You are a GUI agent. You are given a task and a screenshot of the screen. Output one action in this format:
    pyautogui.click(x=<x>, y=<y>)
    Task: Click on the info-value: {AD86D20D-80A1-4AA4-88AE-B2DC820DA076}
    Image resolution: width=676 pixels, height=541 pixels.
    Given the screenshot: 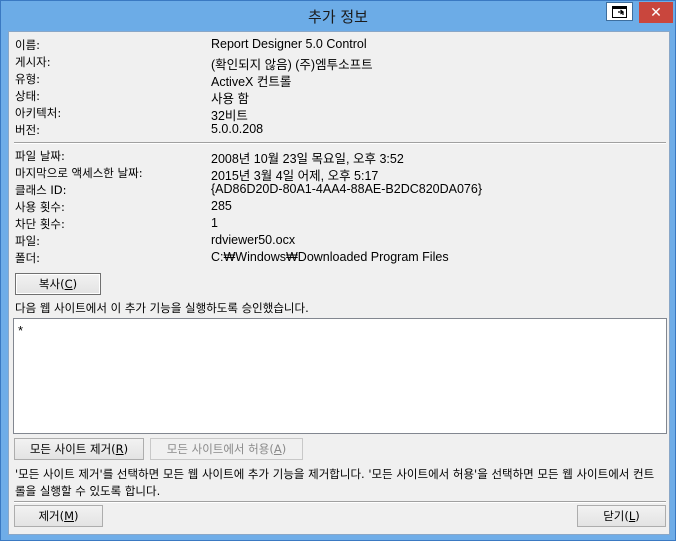 What is the action you would take?
    pyautogui.click(x=346, y=189)
    